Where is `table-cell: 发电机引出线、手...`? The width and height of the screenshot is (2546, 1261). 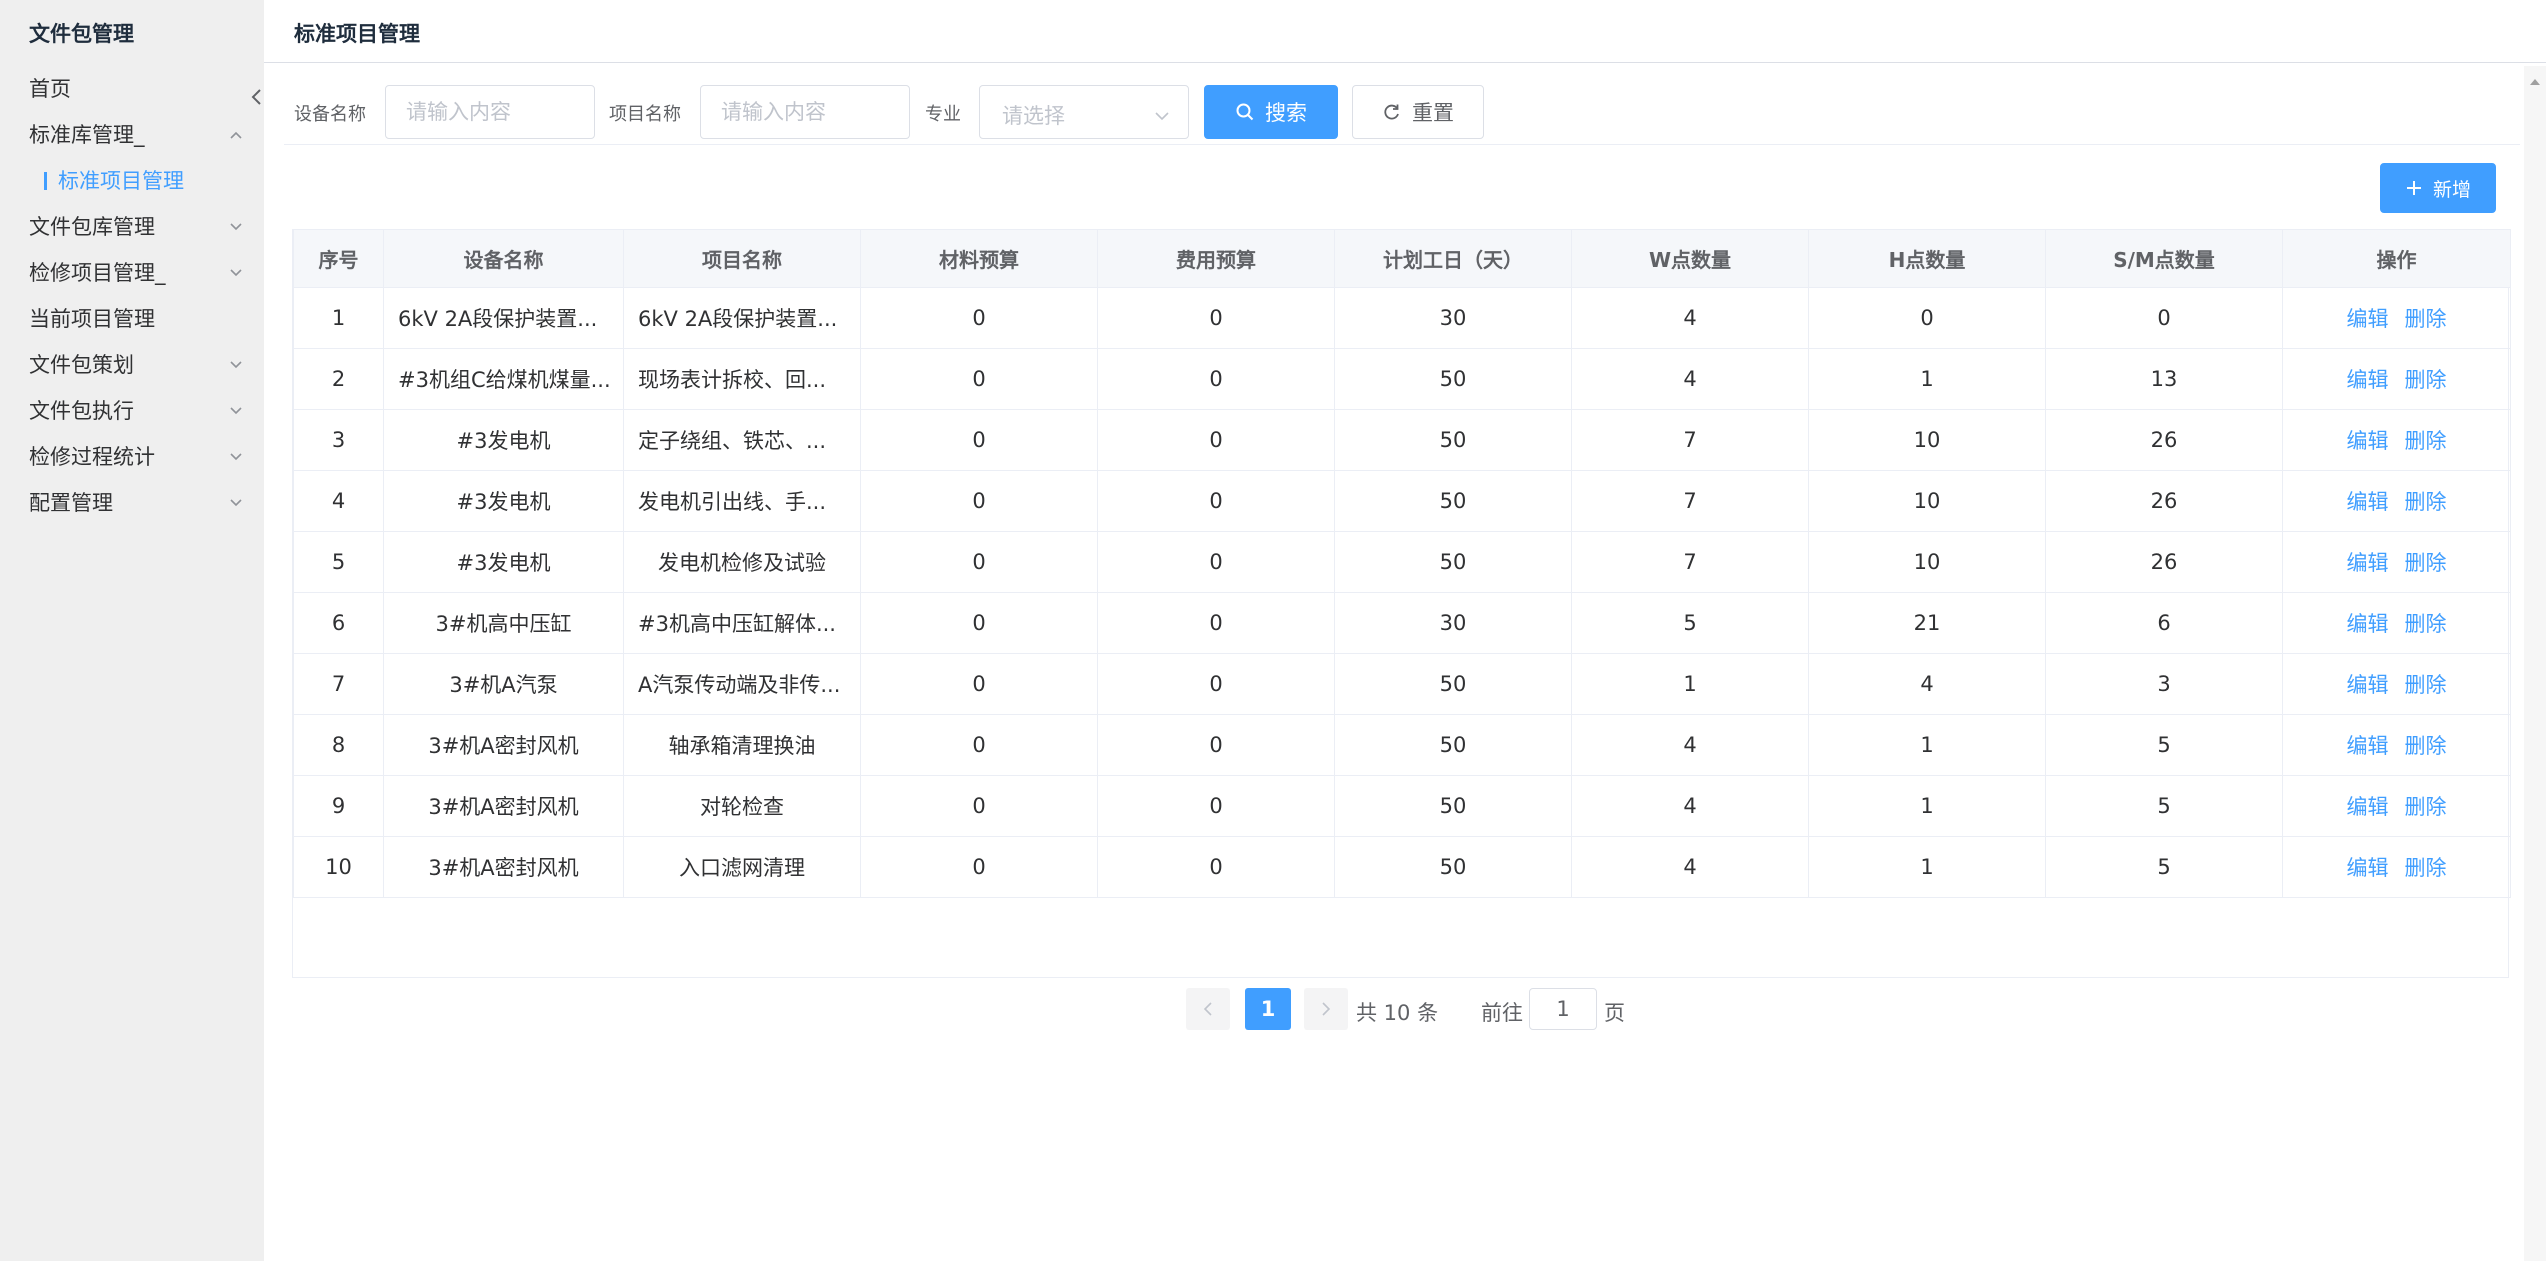 table-cell: 发电机引出线、手... is located at coordinates (742, 501).